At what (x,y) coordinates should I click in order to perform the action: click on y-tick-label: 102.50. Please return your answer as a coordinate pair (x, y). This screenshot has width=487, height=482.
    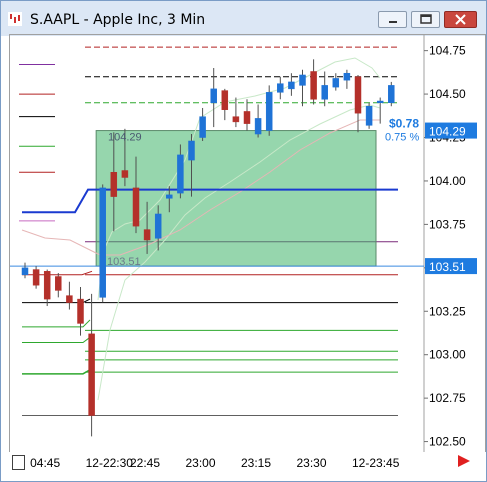
    Looking at the image, I should click on (447, 442).